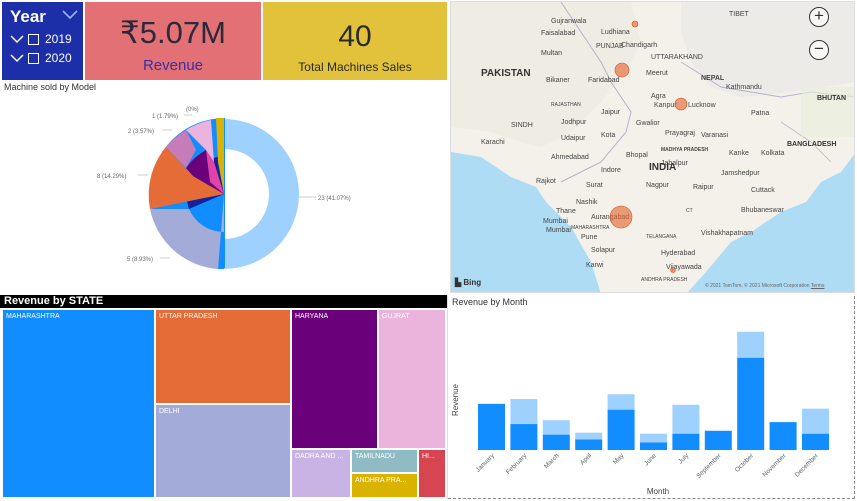 The height and width of the screenshot is (501, 857). I want to click on tile-label: TAMILNADU, so click(375, 456).